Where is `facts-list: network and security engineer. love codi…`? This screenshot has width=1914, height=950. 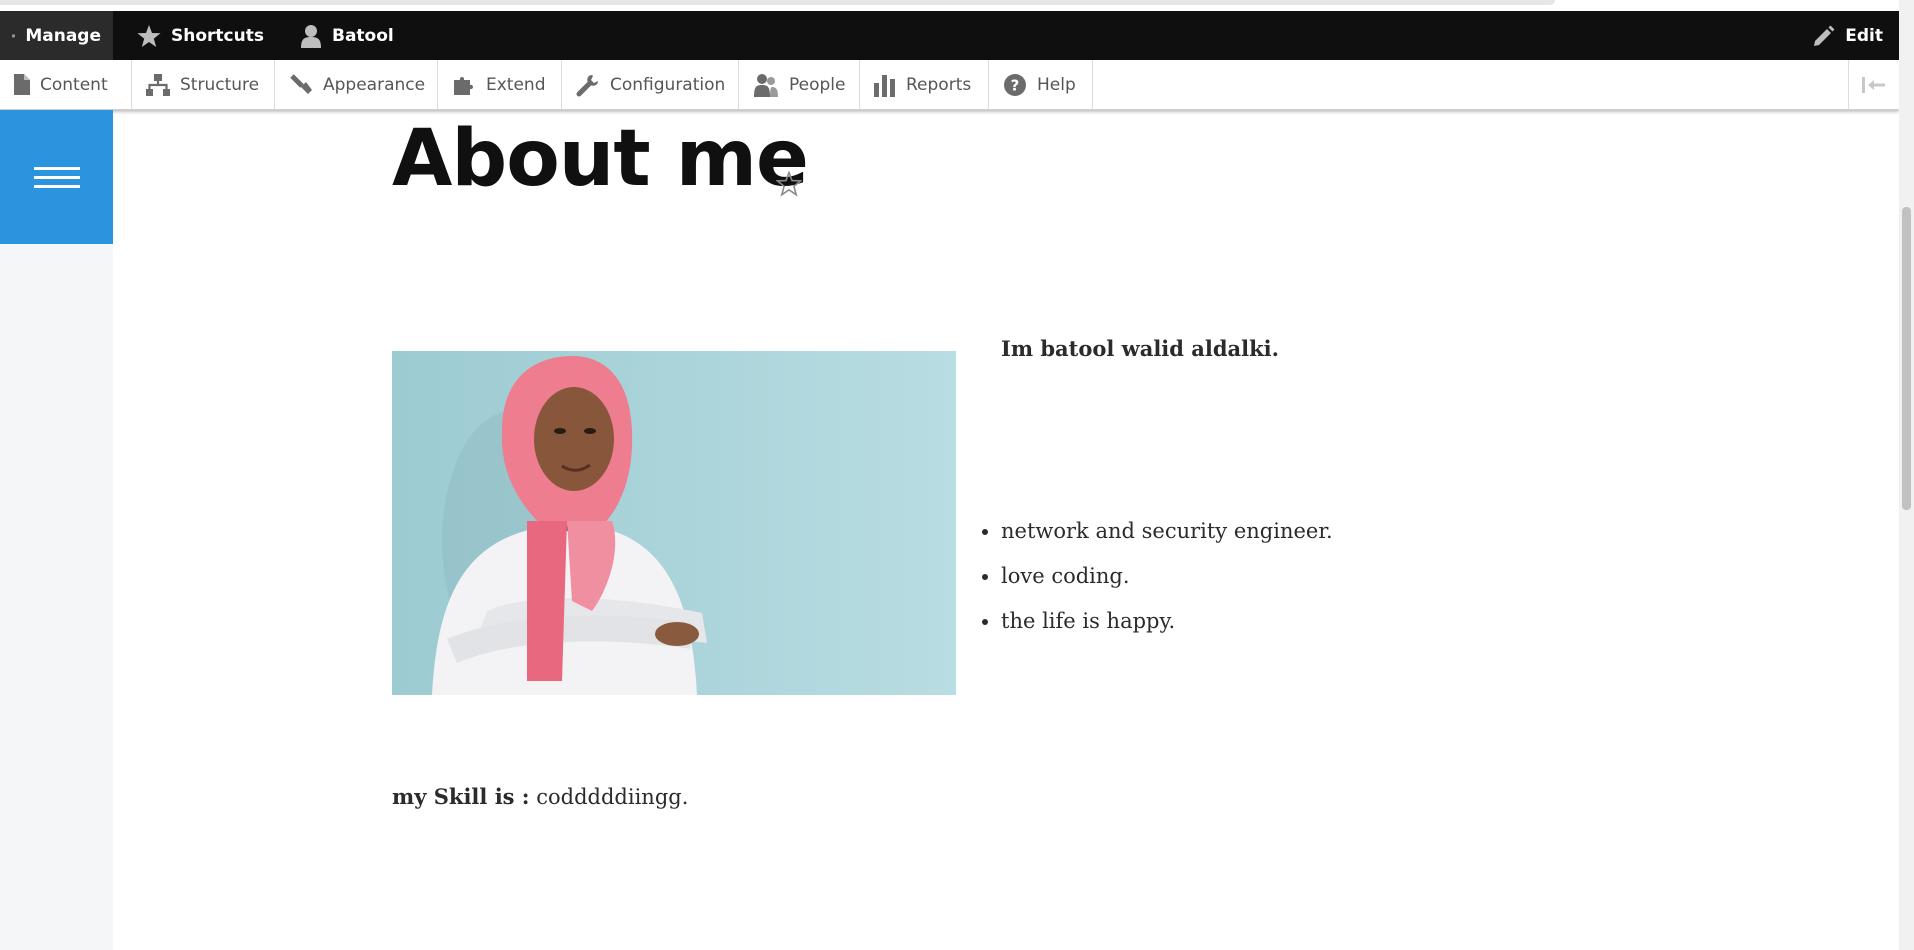 facts-list: network and security engineer. love codi… is located at coordinates (1156, 579).